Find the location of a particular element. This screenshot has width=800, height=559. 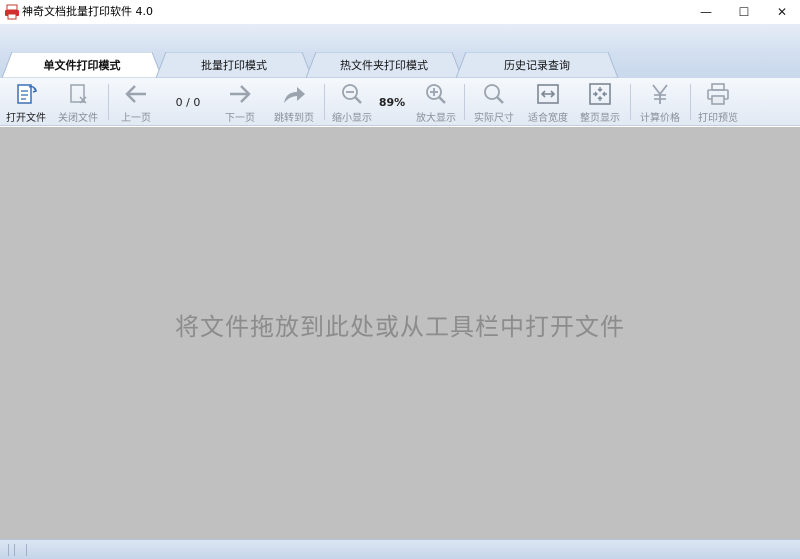

tab-history: 历史记录查询 is located at coordinates (537, 65).